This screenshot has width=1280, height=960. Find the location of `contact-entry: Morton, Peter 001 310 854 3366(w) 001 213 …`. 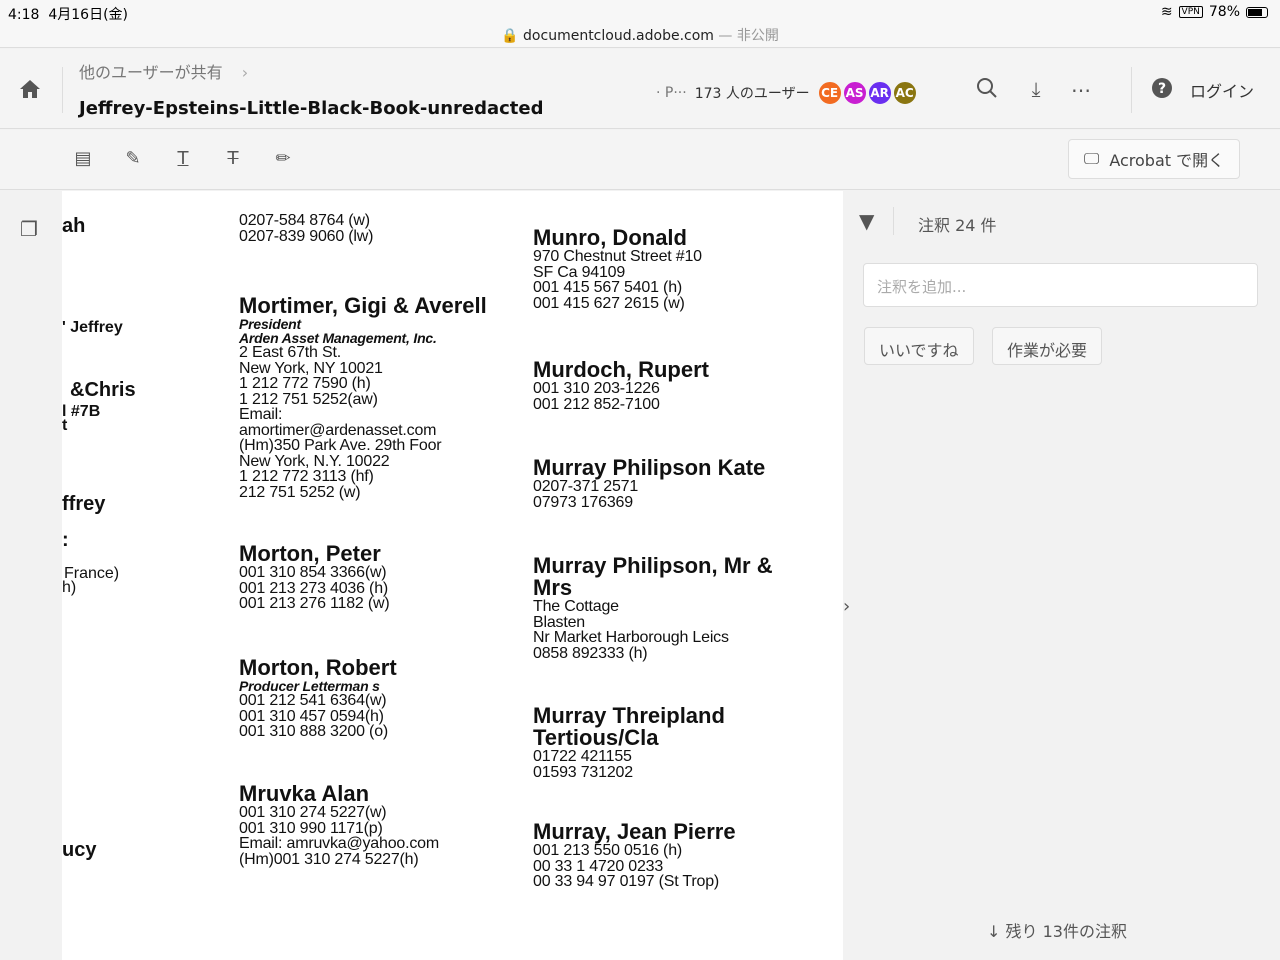

contact-entry: Morton, Peter 001 310 854 3366(w) 001 213 … is located at coordinates (314, 577).